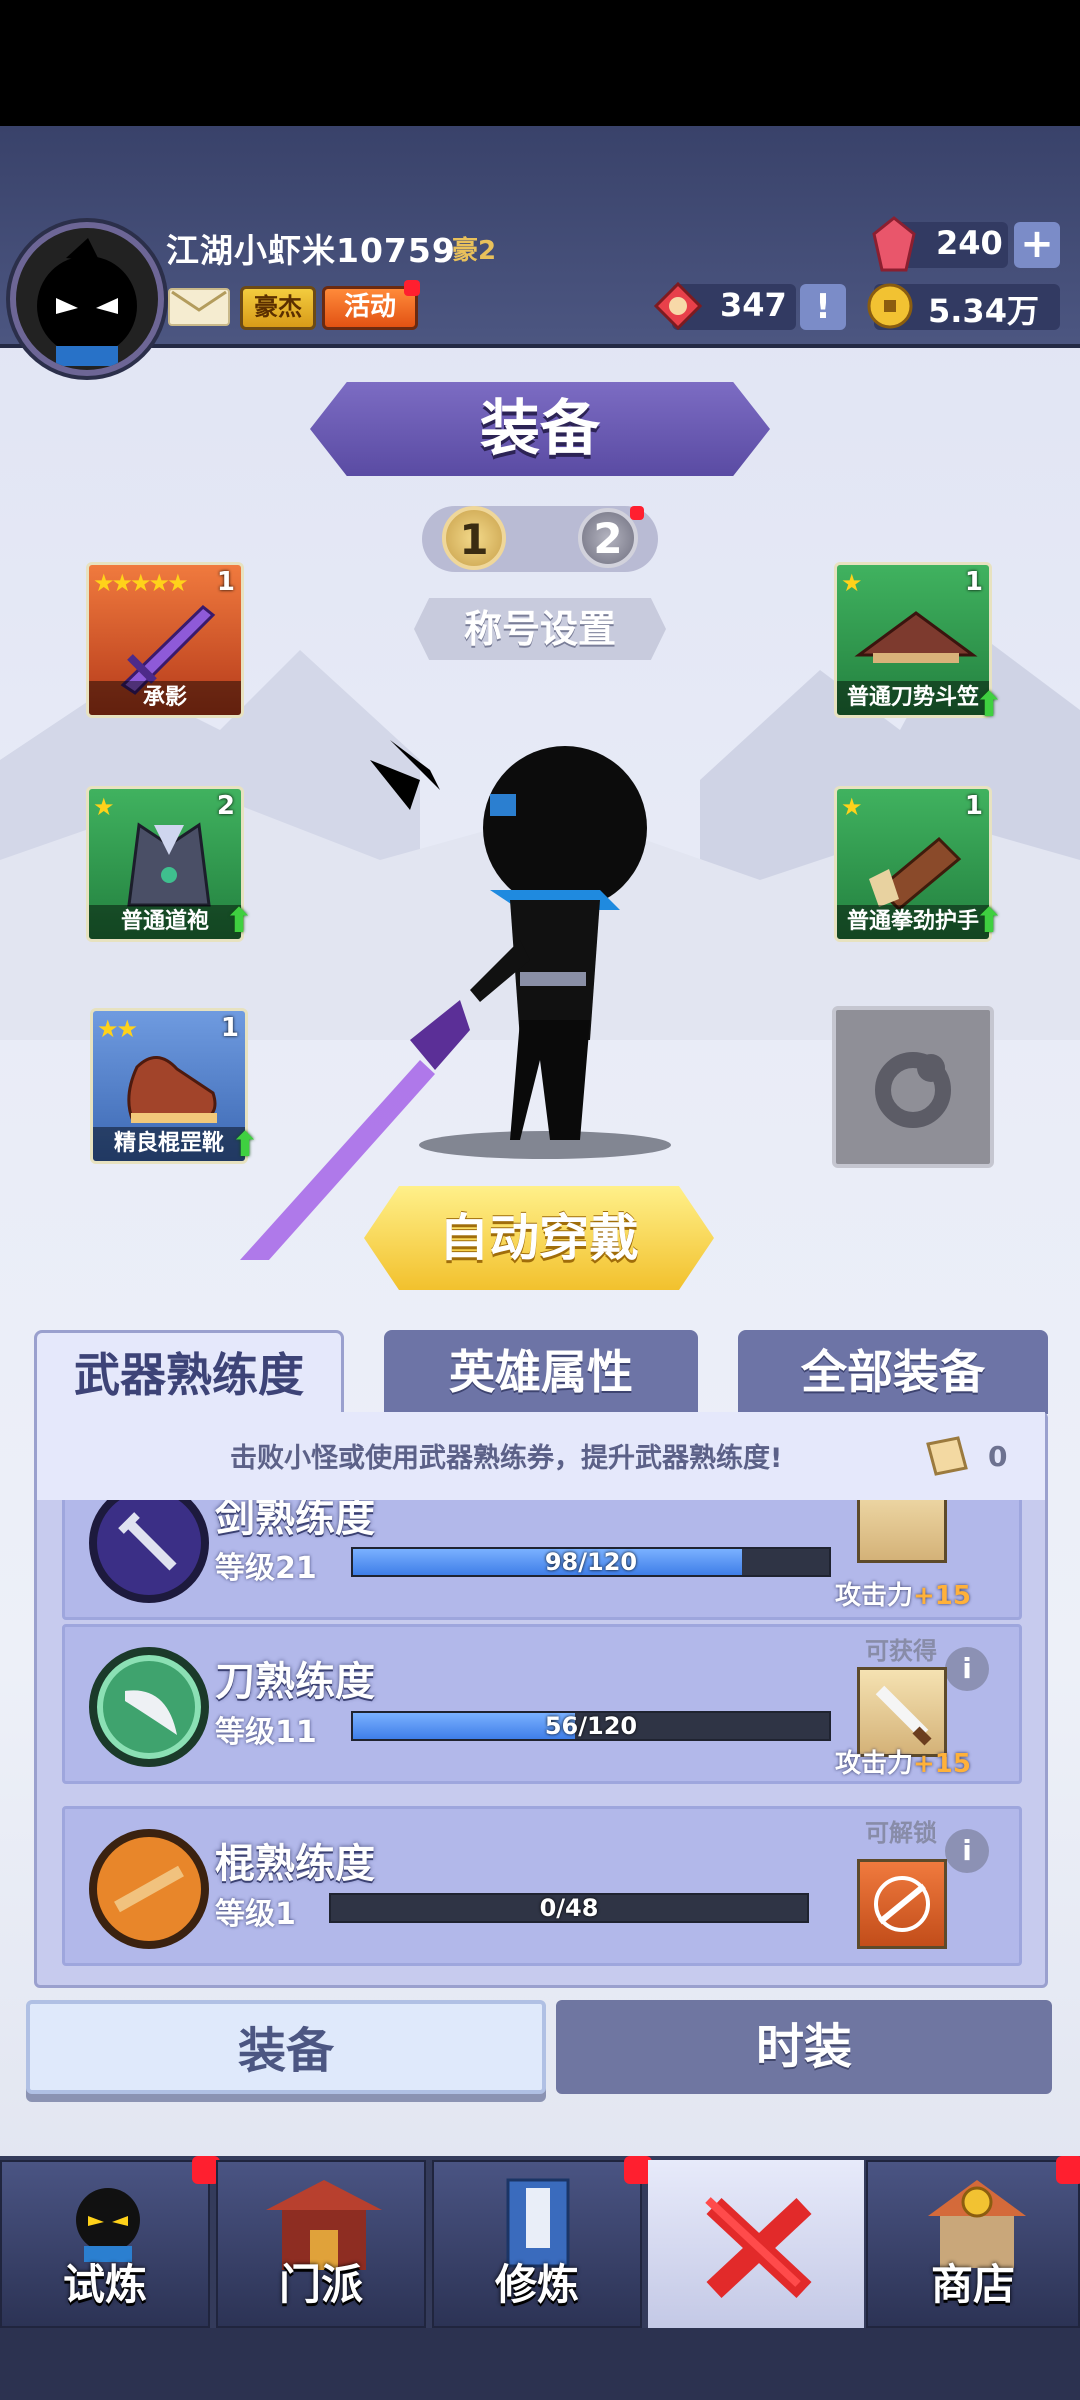  What do you see at coordinates (541, 1372) in the screenshot?
I see `tab-hero-attributes: 英雄属性` at bounding box center [541, 1372].